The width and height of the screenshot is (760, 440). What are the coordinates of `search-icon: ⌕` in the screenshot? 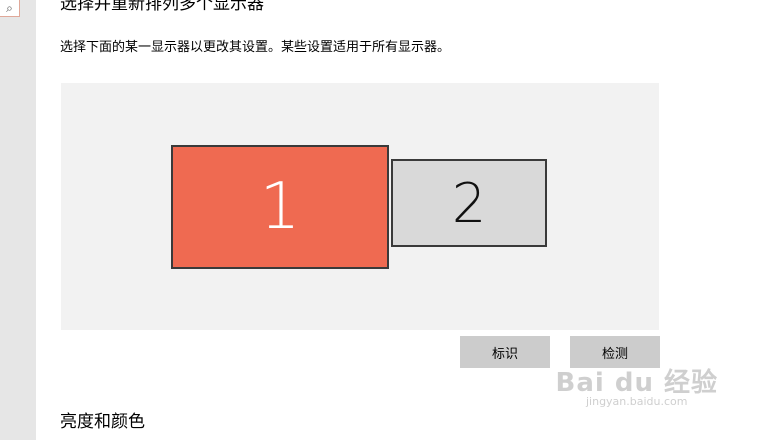 It's located at (10, 8).